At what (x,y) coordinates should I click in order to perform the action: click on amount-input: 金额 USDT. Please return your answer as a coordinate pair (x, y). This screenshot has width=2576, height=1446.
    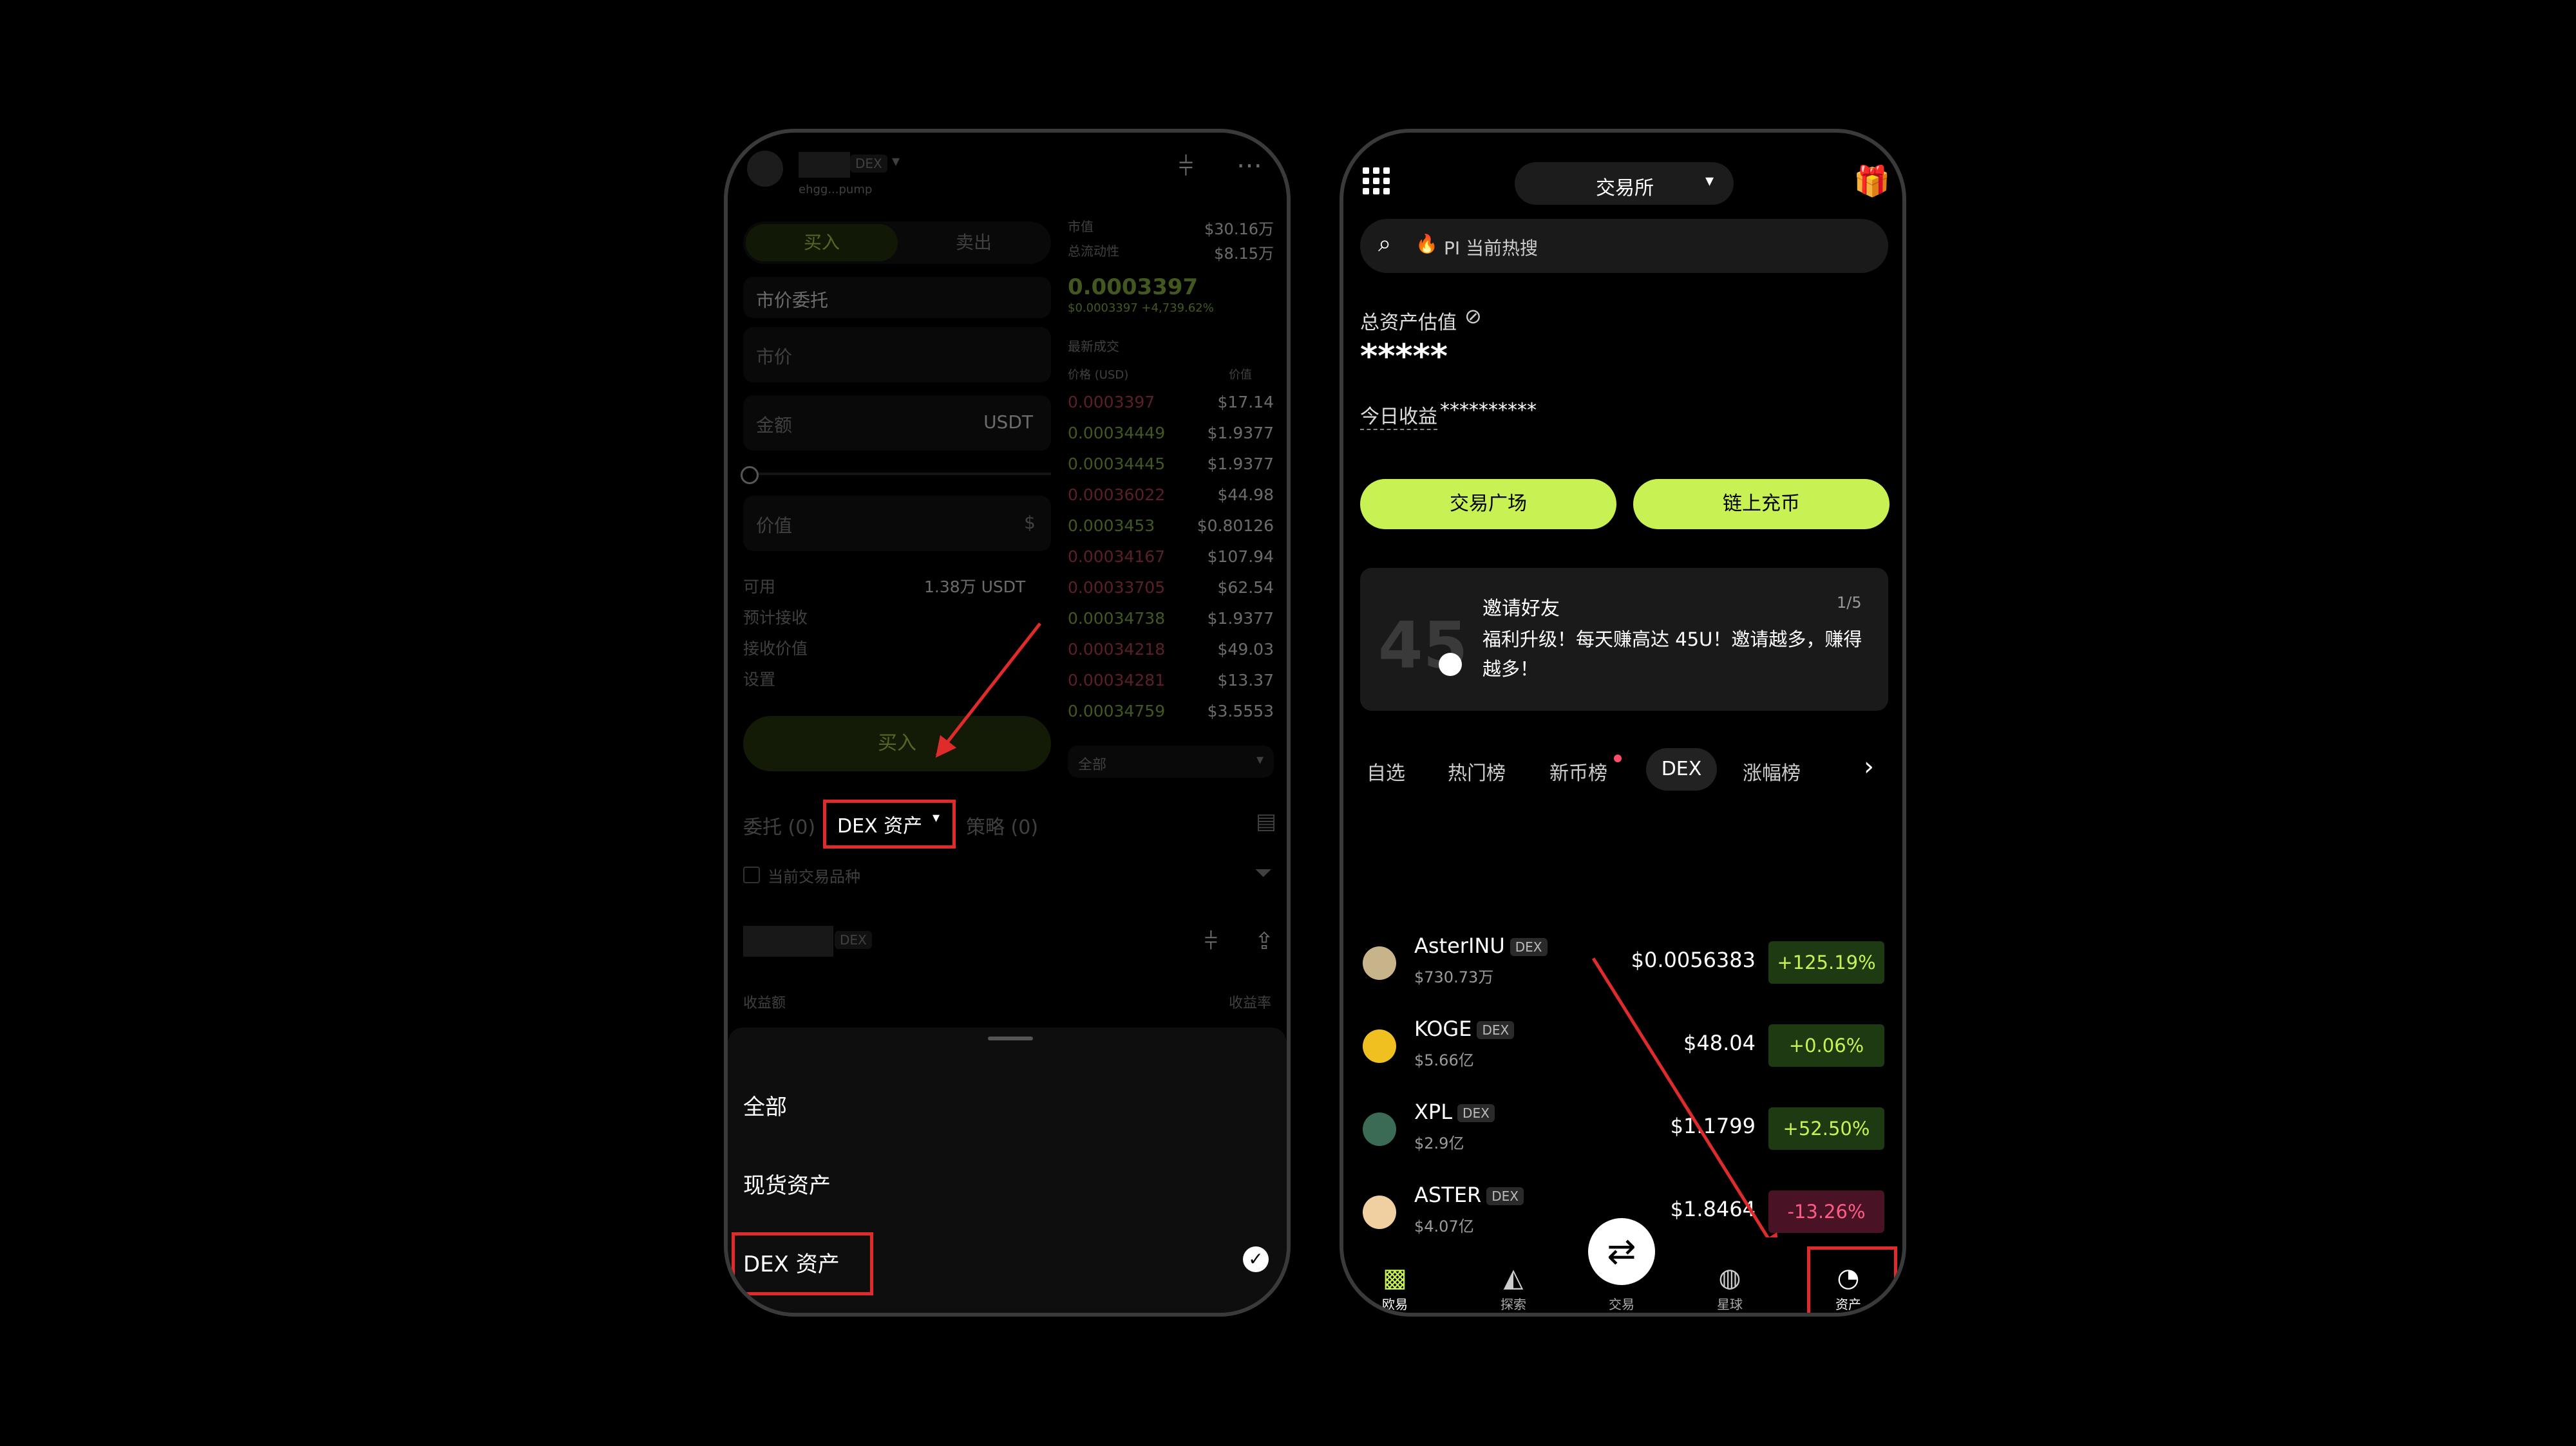
    Looking at the image, I should click on (897, 423).